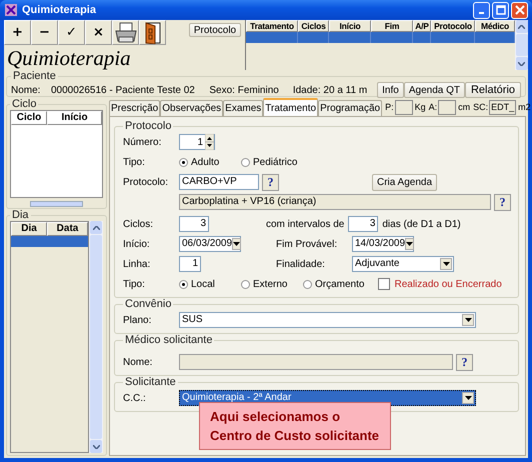 This screenshot has width=532, height=462. What do you see at coordinates (440, 284) in the screenshot?
I see `checkbox: Realizado ou Encerrado` at bounding box center [440, 284].